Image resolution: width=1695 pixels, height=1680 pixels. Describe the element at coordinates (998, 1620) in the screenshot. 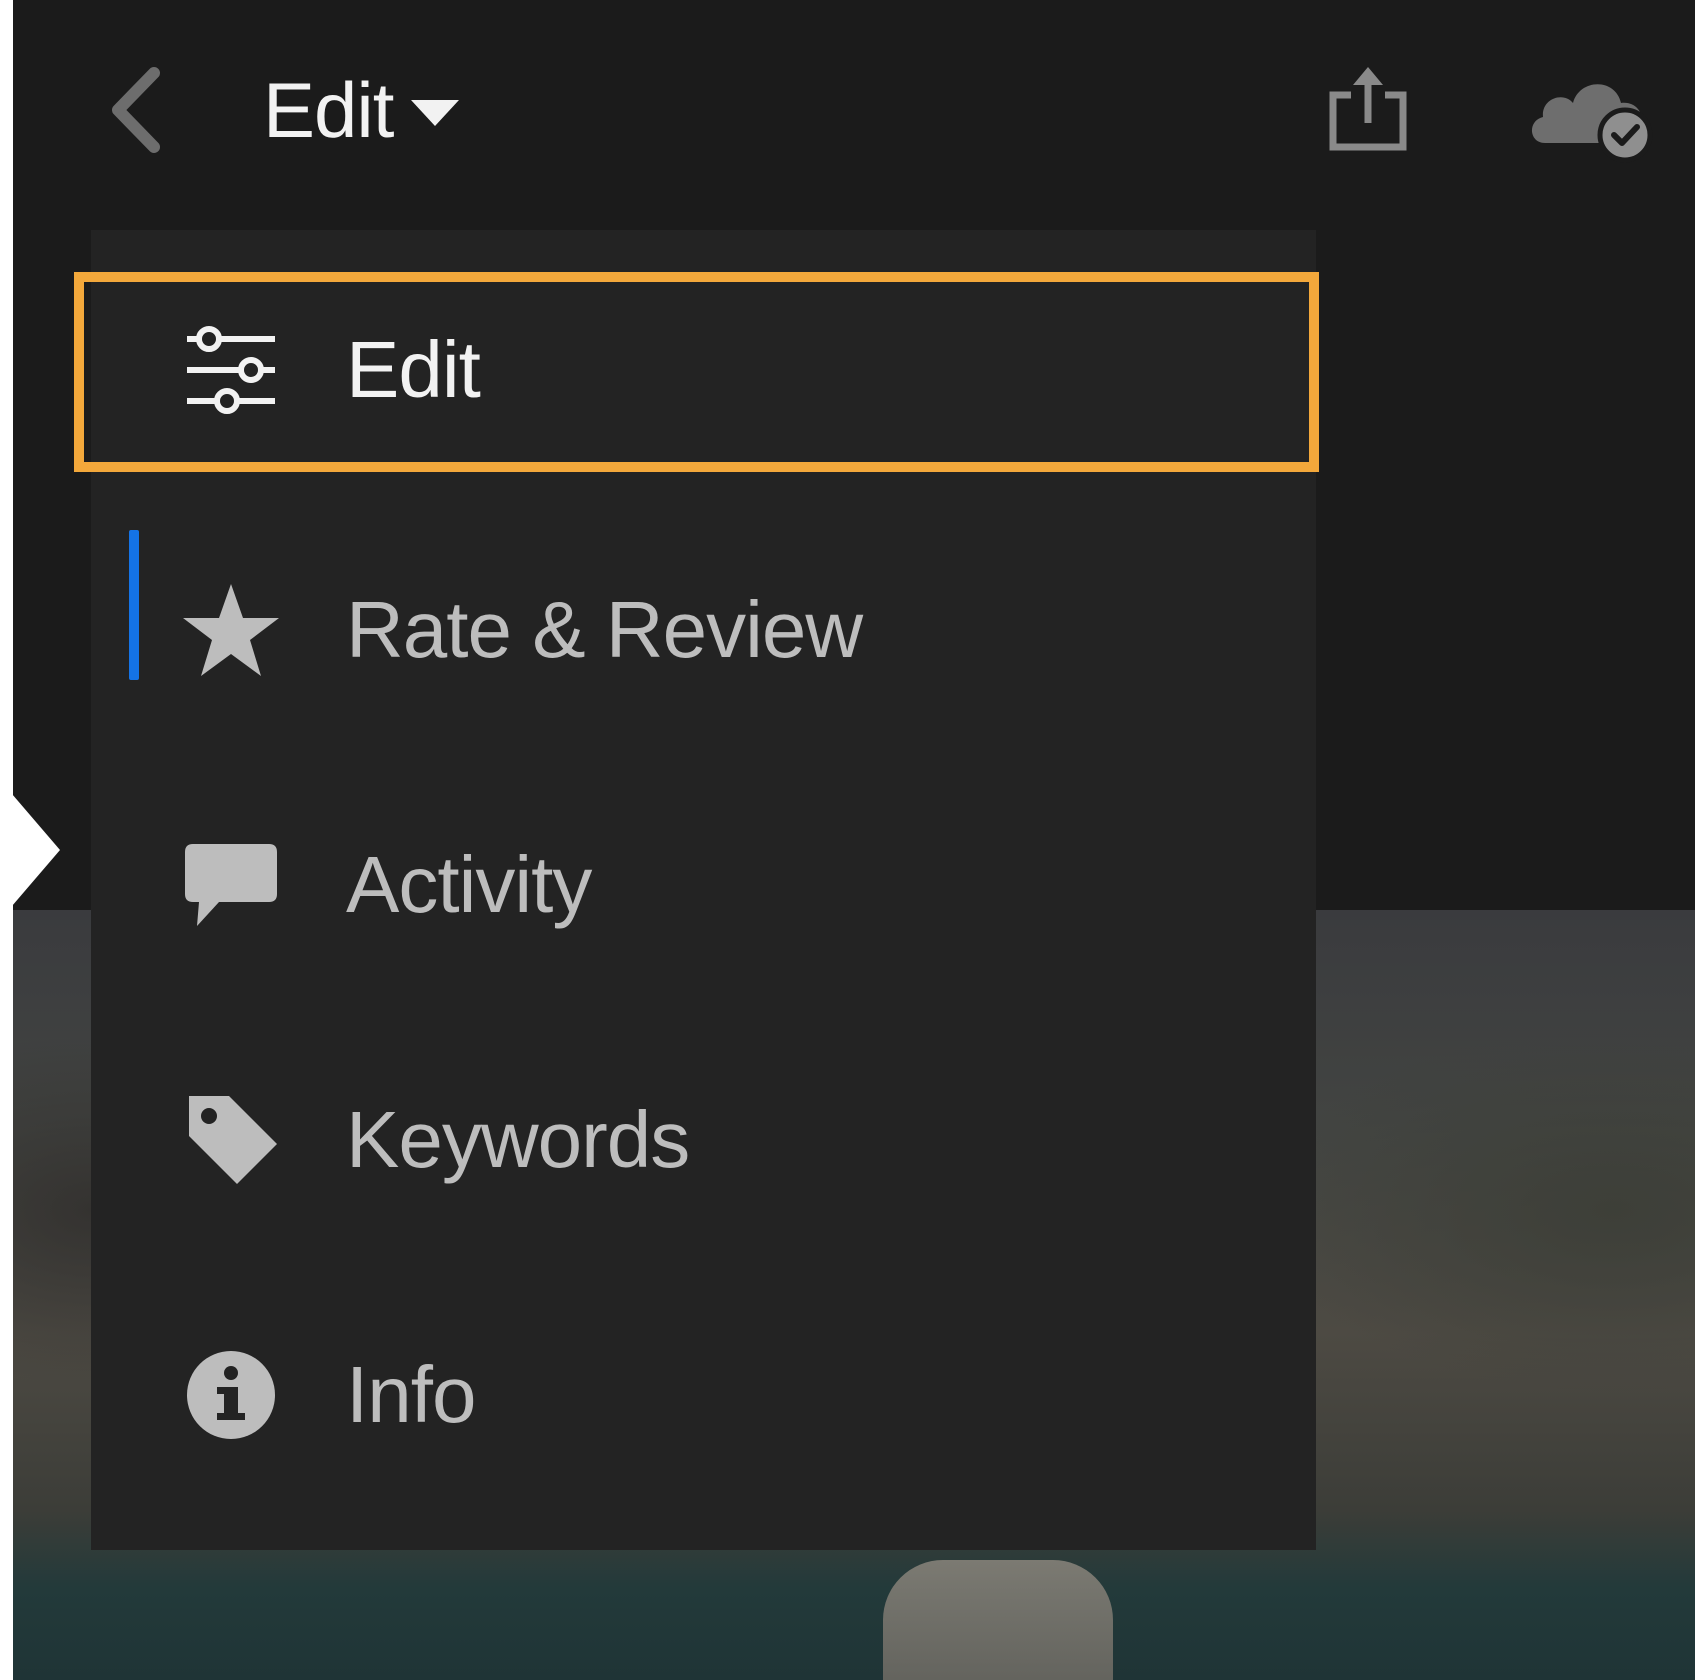

I see `photo-subject` at that location.